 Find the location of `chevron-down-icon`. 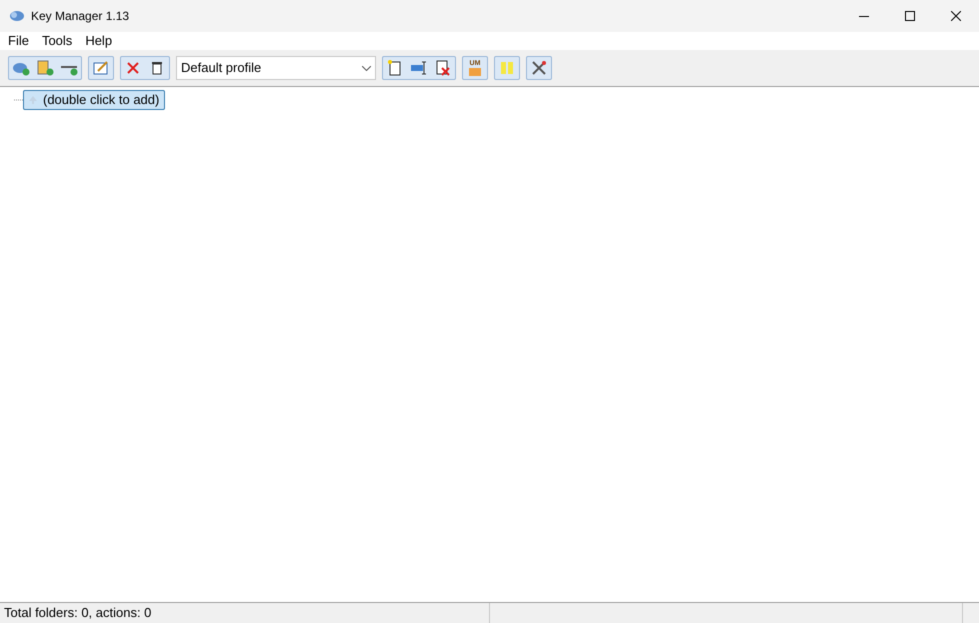

chevron-down-icon is located at coordinates (366, 68).